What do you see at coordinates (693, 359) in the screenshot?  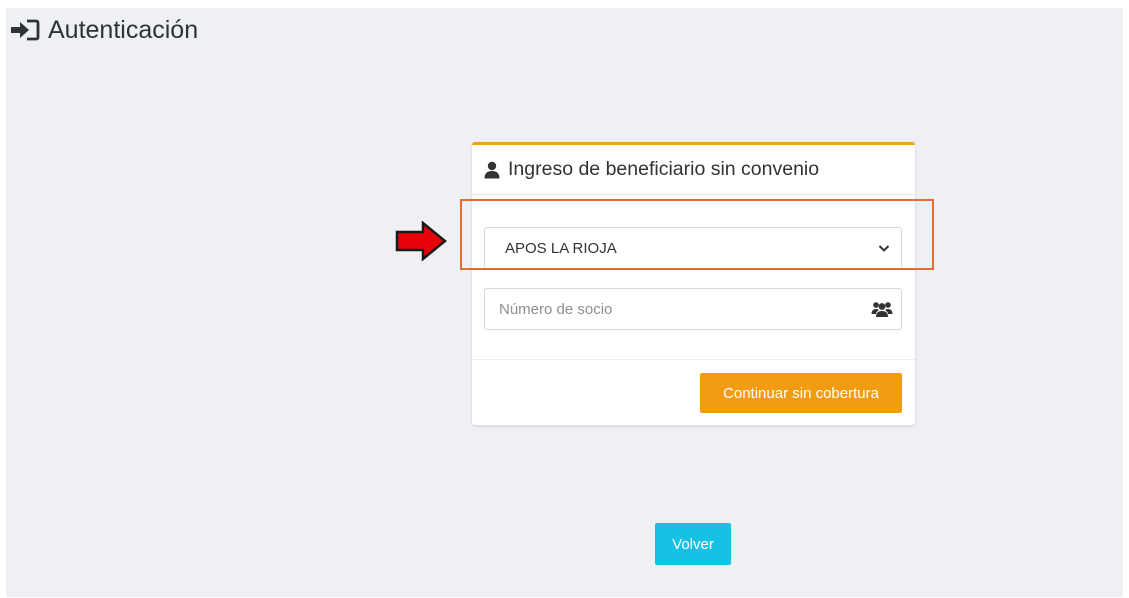 I see `card-divider` at bounding box center [693, 359].